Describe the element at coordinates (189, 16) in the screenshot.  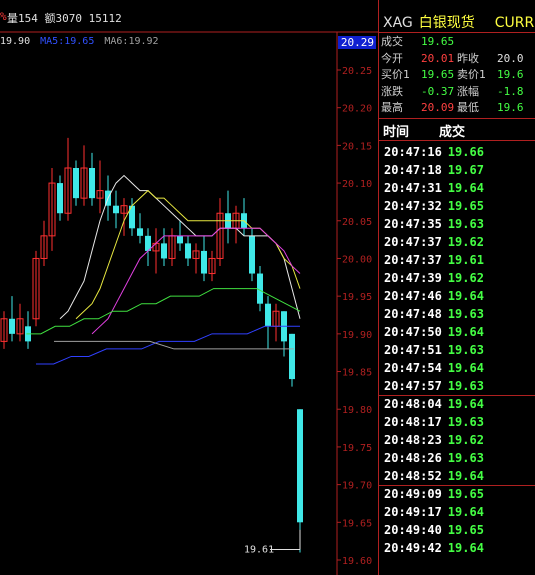
I see `chart-info-bar: % 量154 额3070 15112` at that location.